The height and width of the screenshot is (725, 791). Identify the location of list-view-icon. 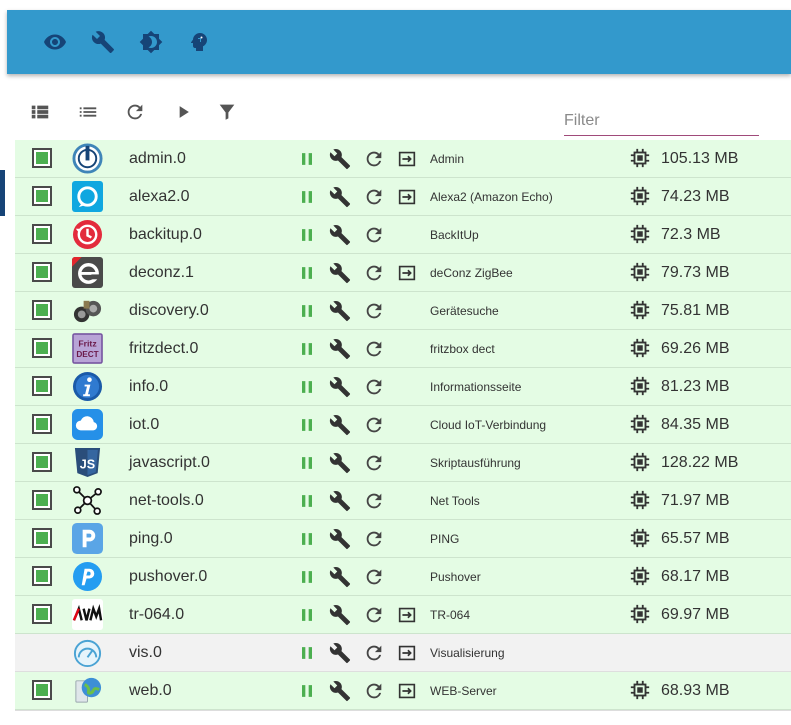
(88, 112).